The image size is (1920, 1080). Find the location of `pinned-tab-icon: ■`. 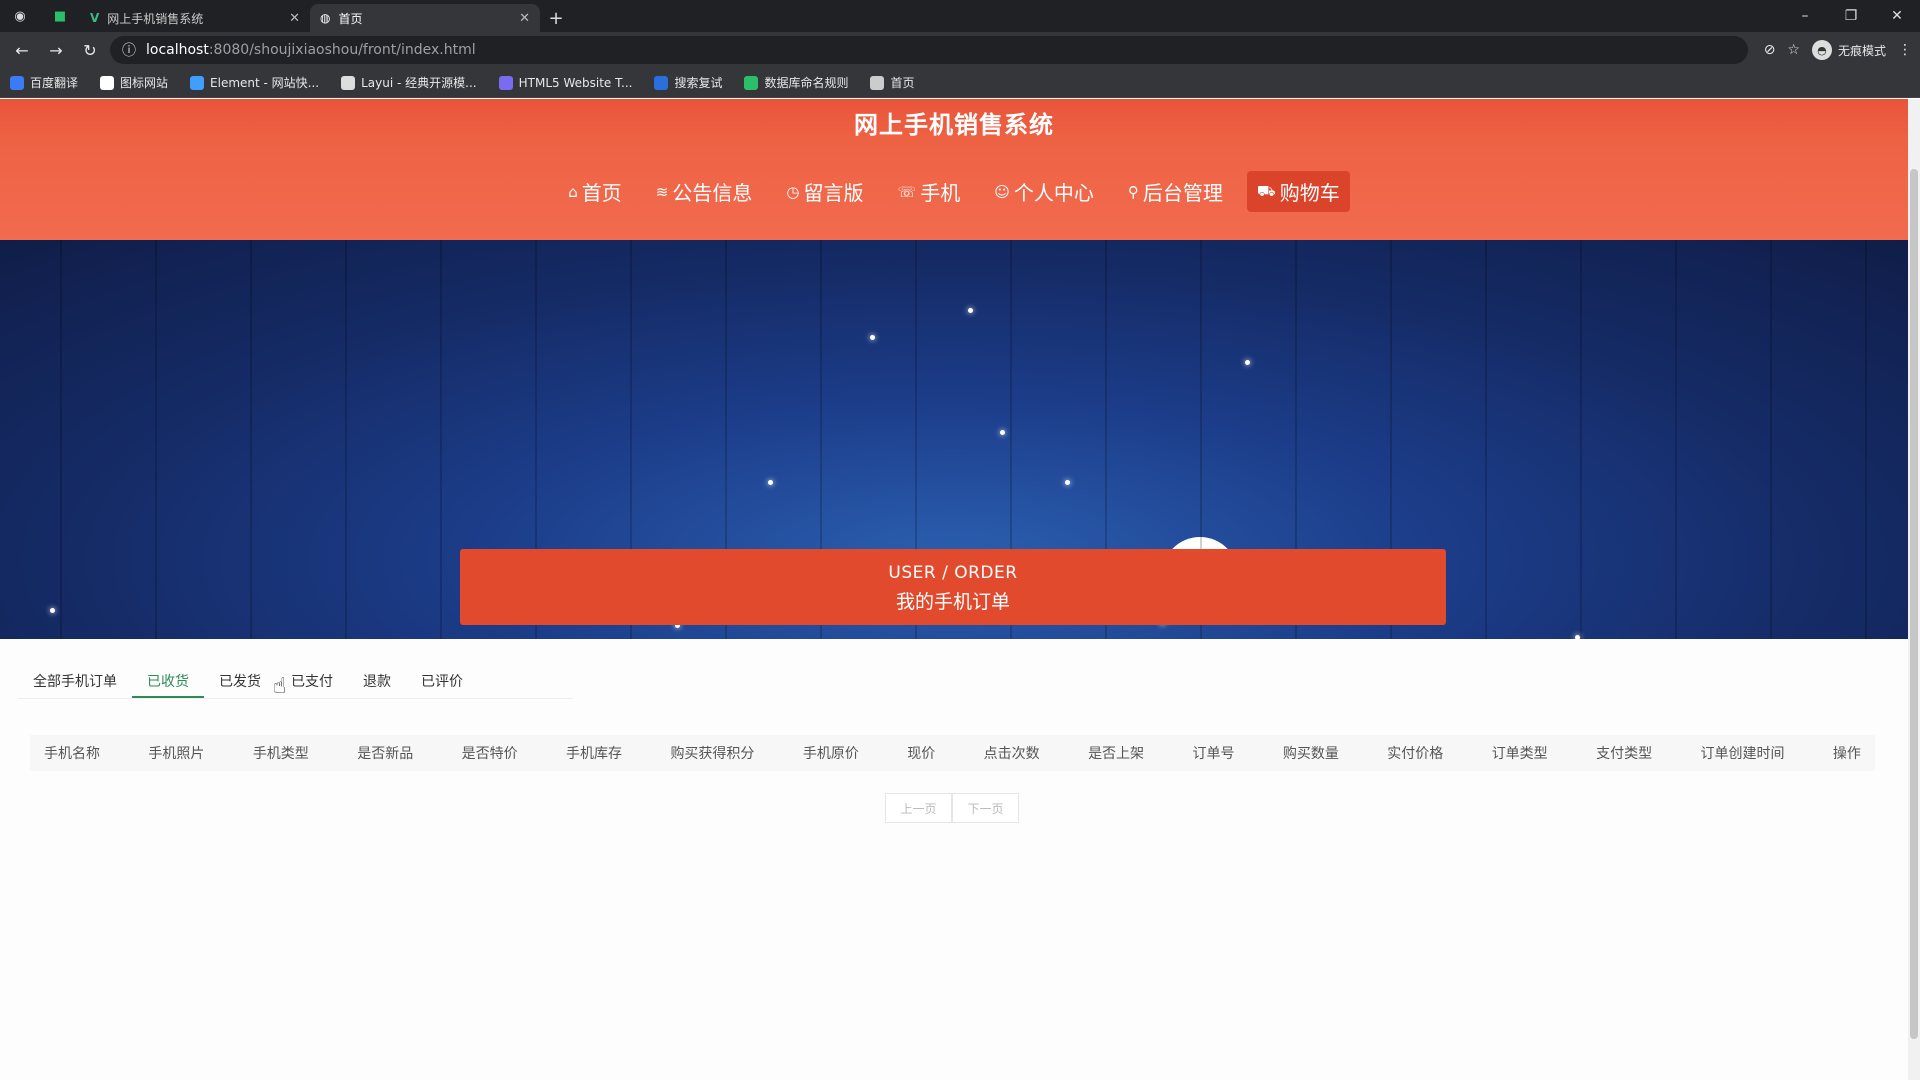

pinned-tab-icon: ■ is located at coordinates (60, 16).